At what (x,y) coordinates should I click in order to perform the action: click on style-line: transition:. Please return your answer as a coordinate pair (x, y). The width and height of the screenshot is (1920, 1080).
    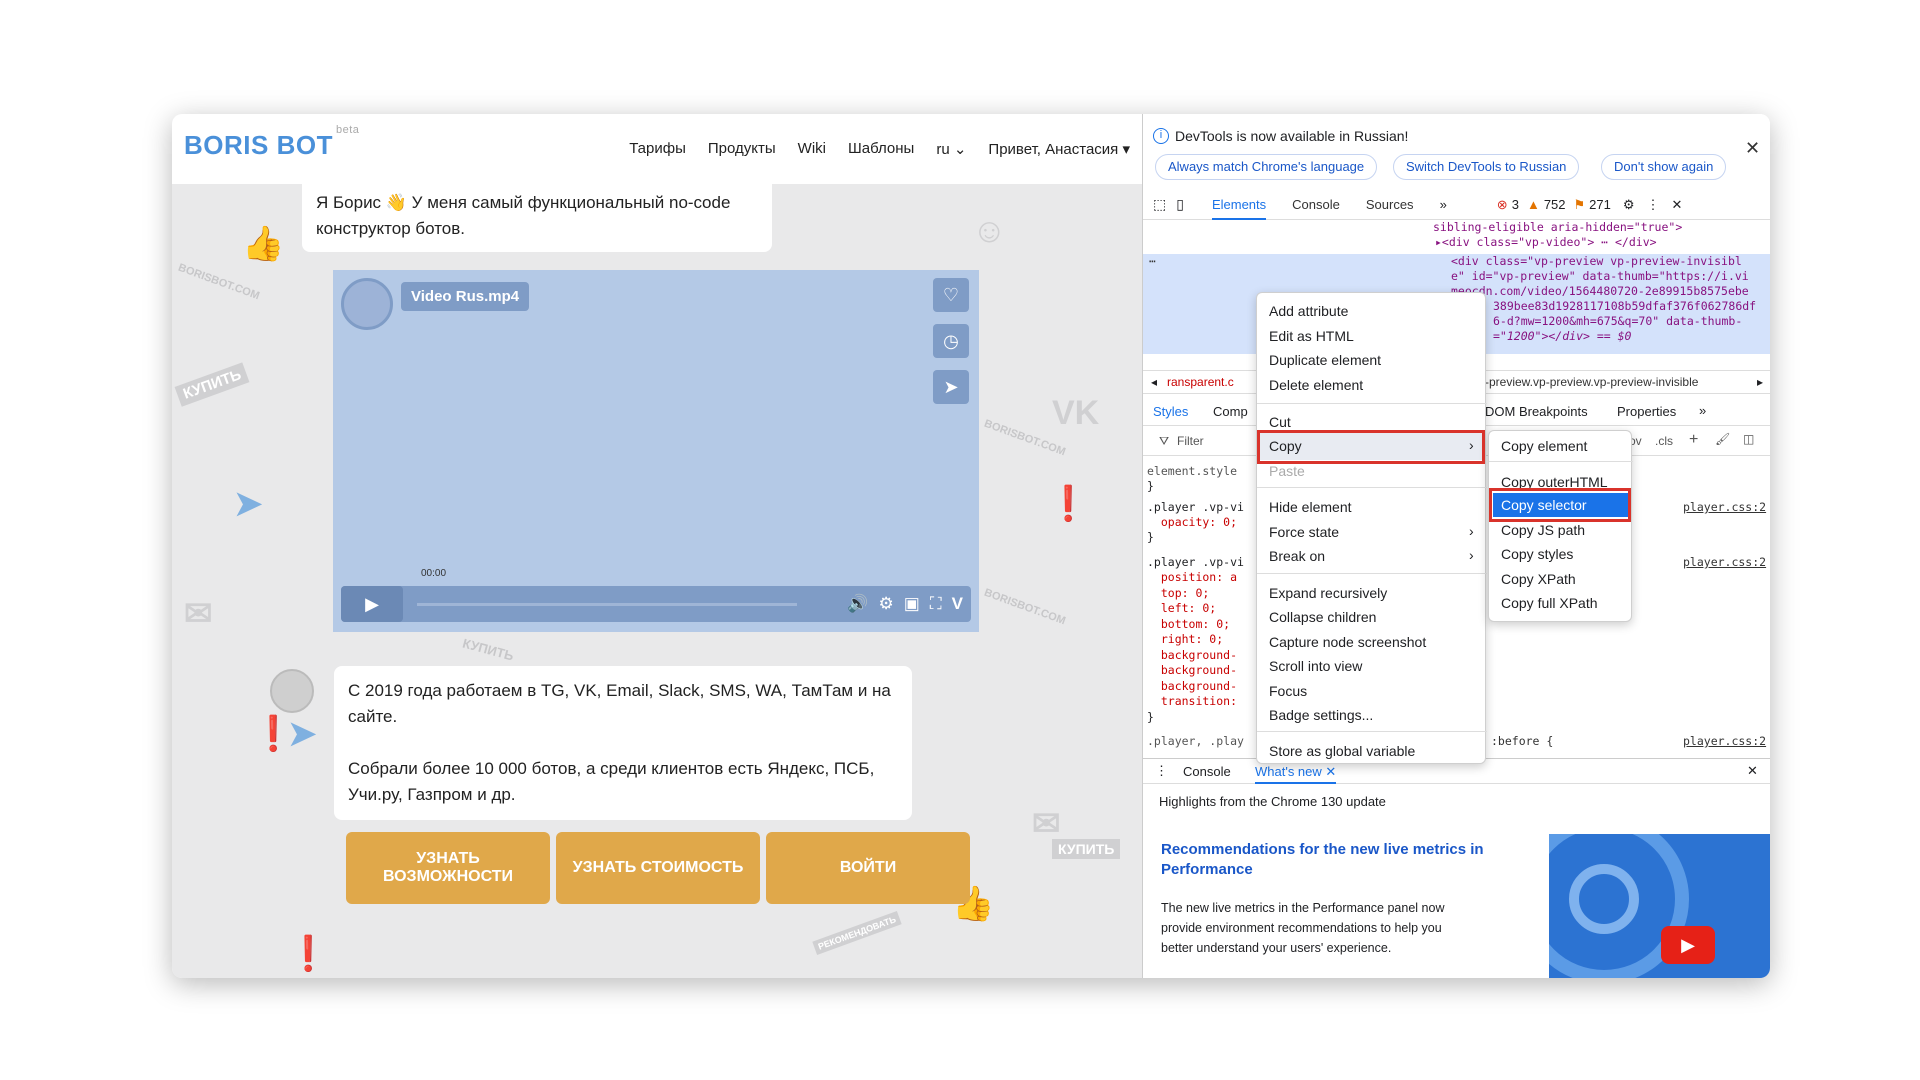
    Looking at the image, I should click on (1192, 702).